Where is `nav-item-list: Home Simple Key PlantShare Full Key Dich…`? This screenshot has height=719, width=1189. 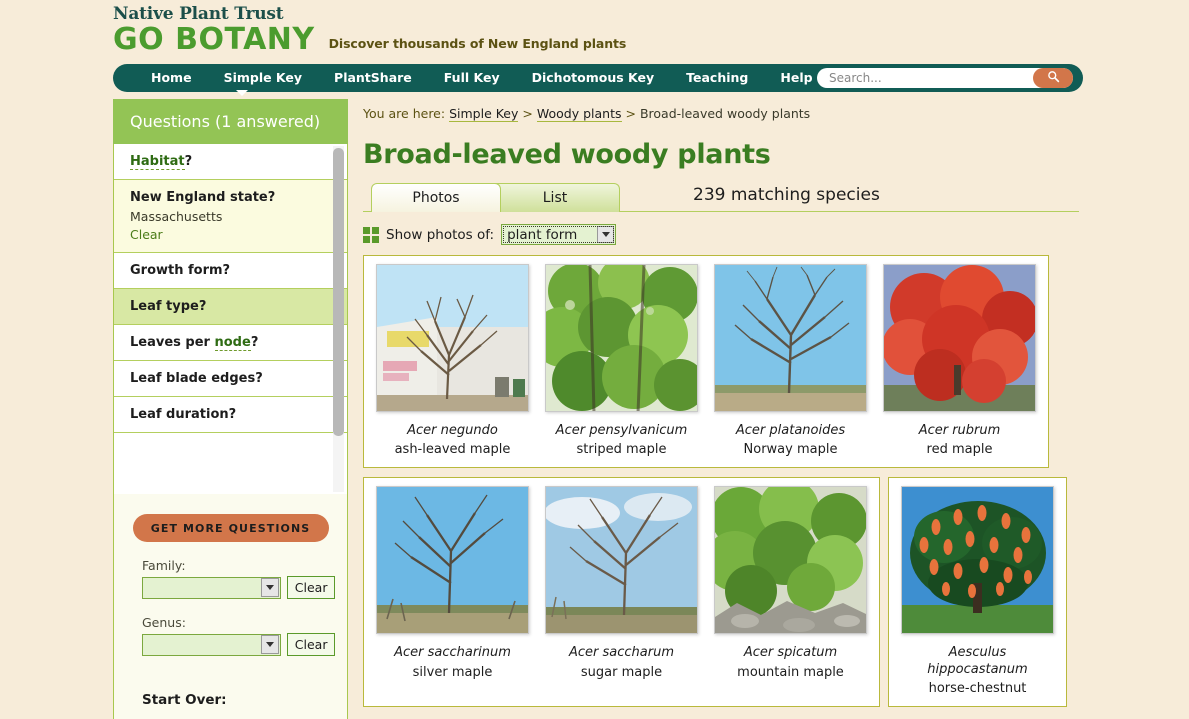
nav-item-list: Home Simple Key PlantShare Full Key Dich… is located at coordinates (471, 78).